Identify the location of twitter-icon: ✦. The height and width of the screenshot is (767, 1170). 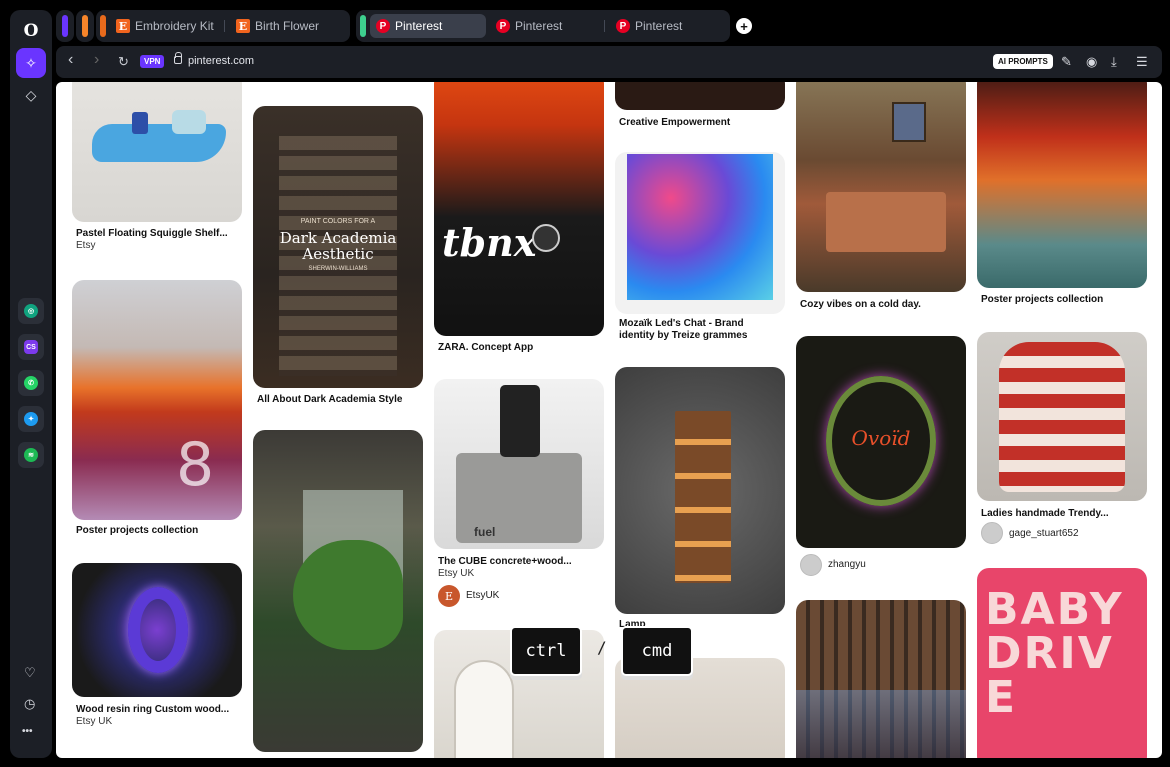
(31, 419).